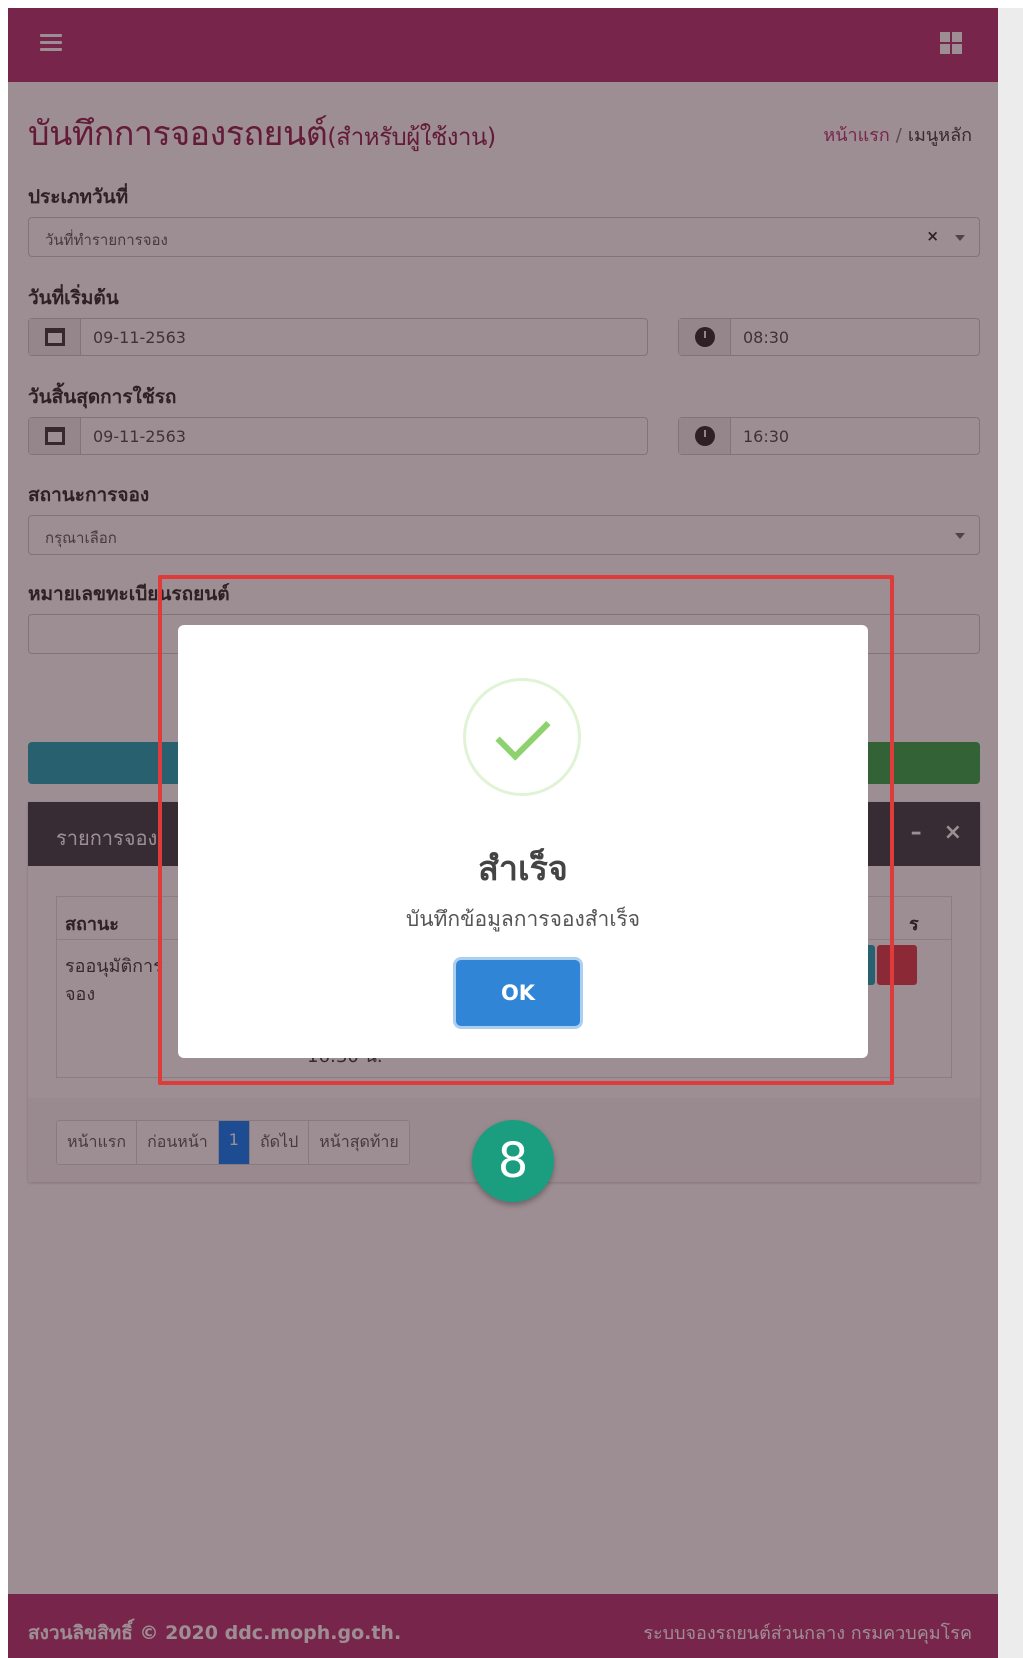 The width and height of the screenshot is (1023, 1658). I want to click on step-number-badge: 8, so click(513, 1161).